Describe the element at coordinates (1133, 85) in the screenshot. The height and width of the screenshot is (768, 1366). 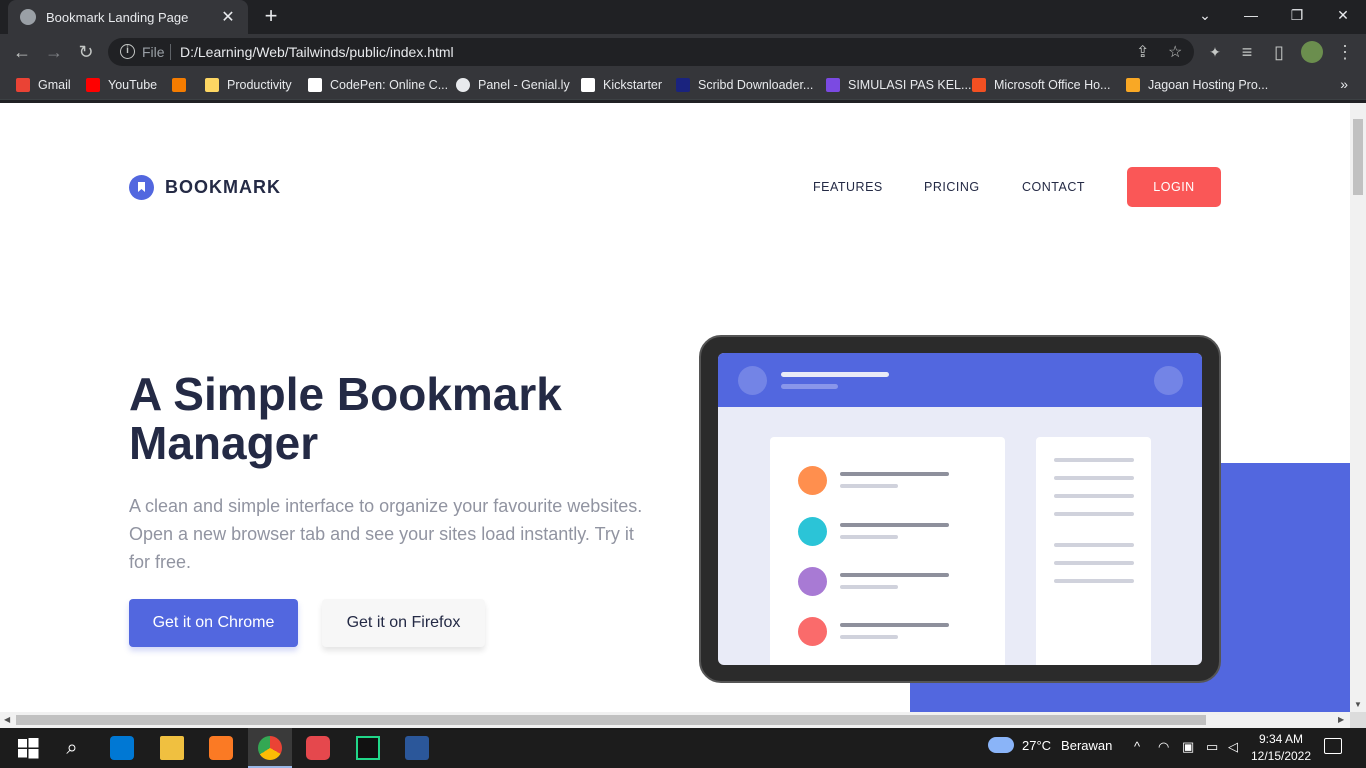
I see `jagoan-hosting-icon` at that location.